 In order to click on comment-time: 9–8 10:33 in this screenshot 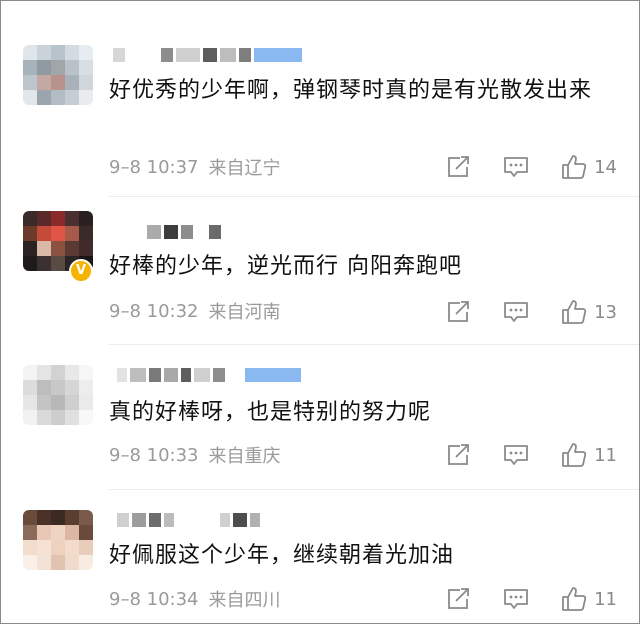, I will do `click(154, 455)`.